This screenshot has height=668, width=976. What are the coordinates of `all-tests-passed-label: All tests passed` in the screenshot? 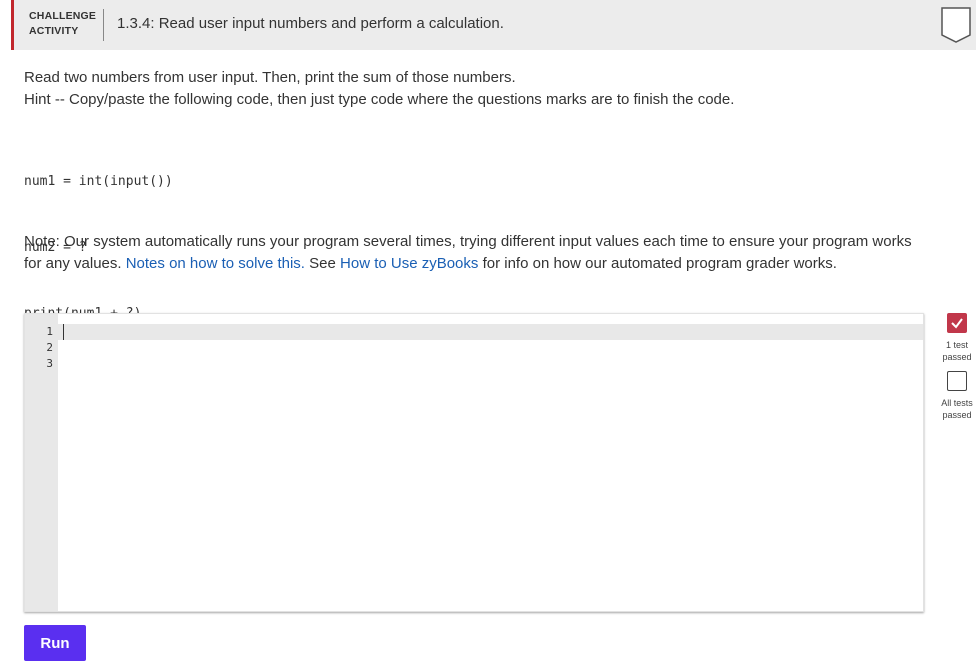 It's located at (956, 409).